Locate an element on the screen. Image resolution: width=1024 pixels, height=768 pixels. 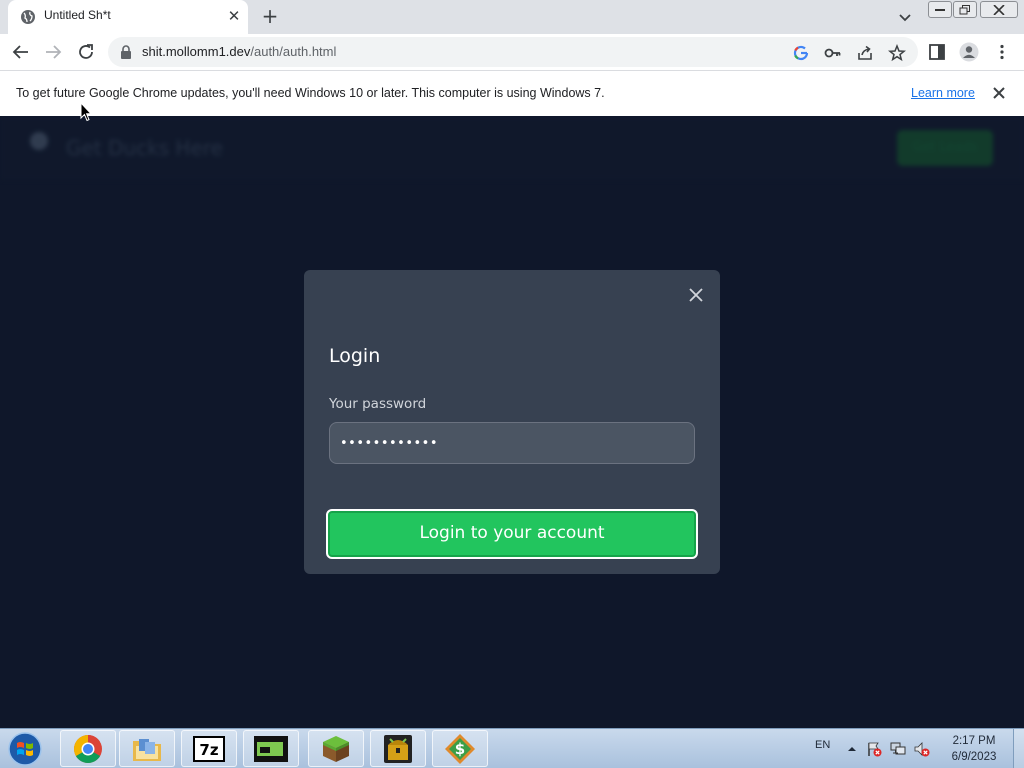
reload-icon is located at coordinates (86, 52).